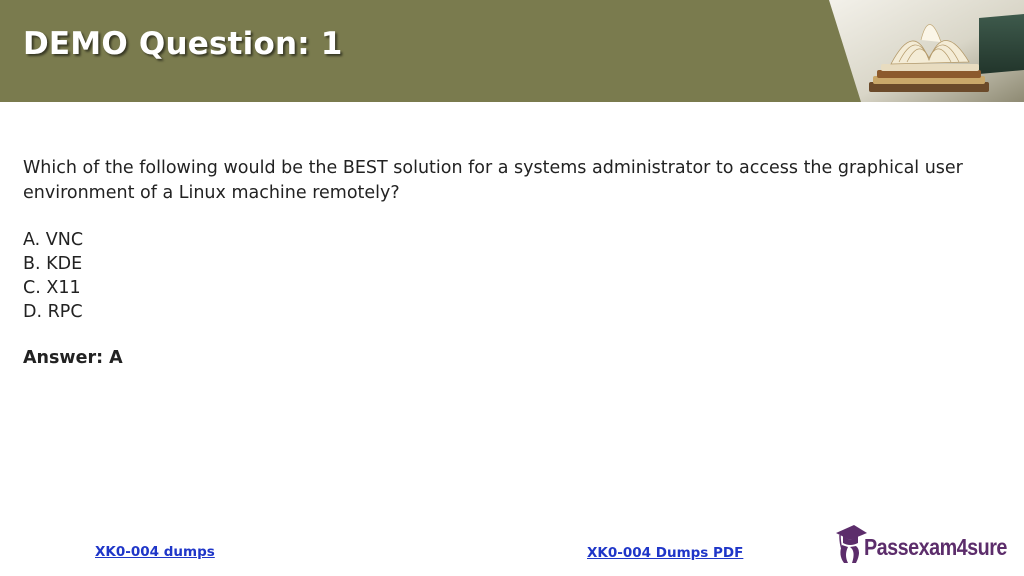  I want to click on correct-answer: Answer: A, so click(73, 358).